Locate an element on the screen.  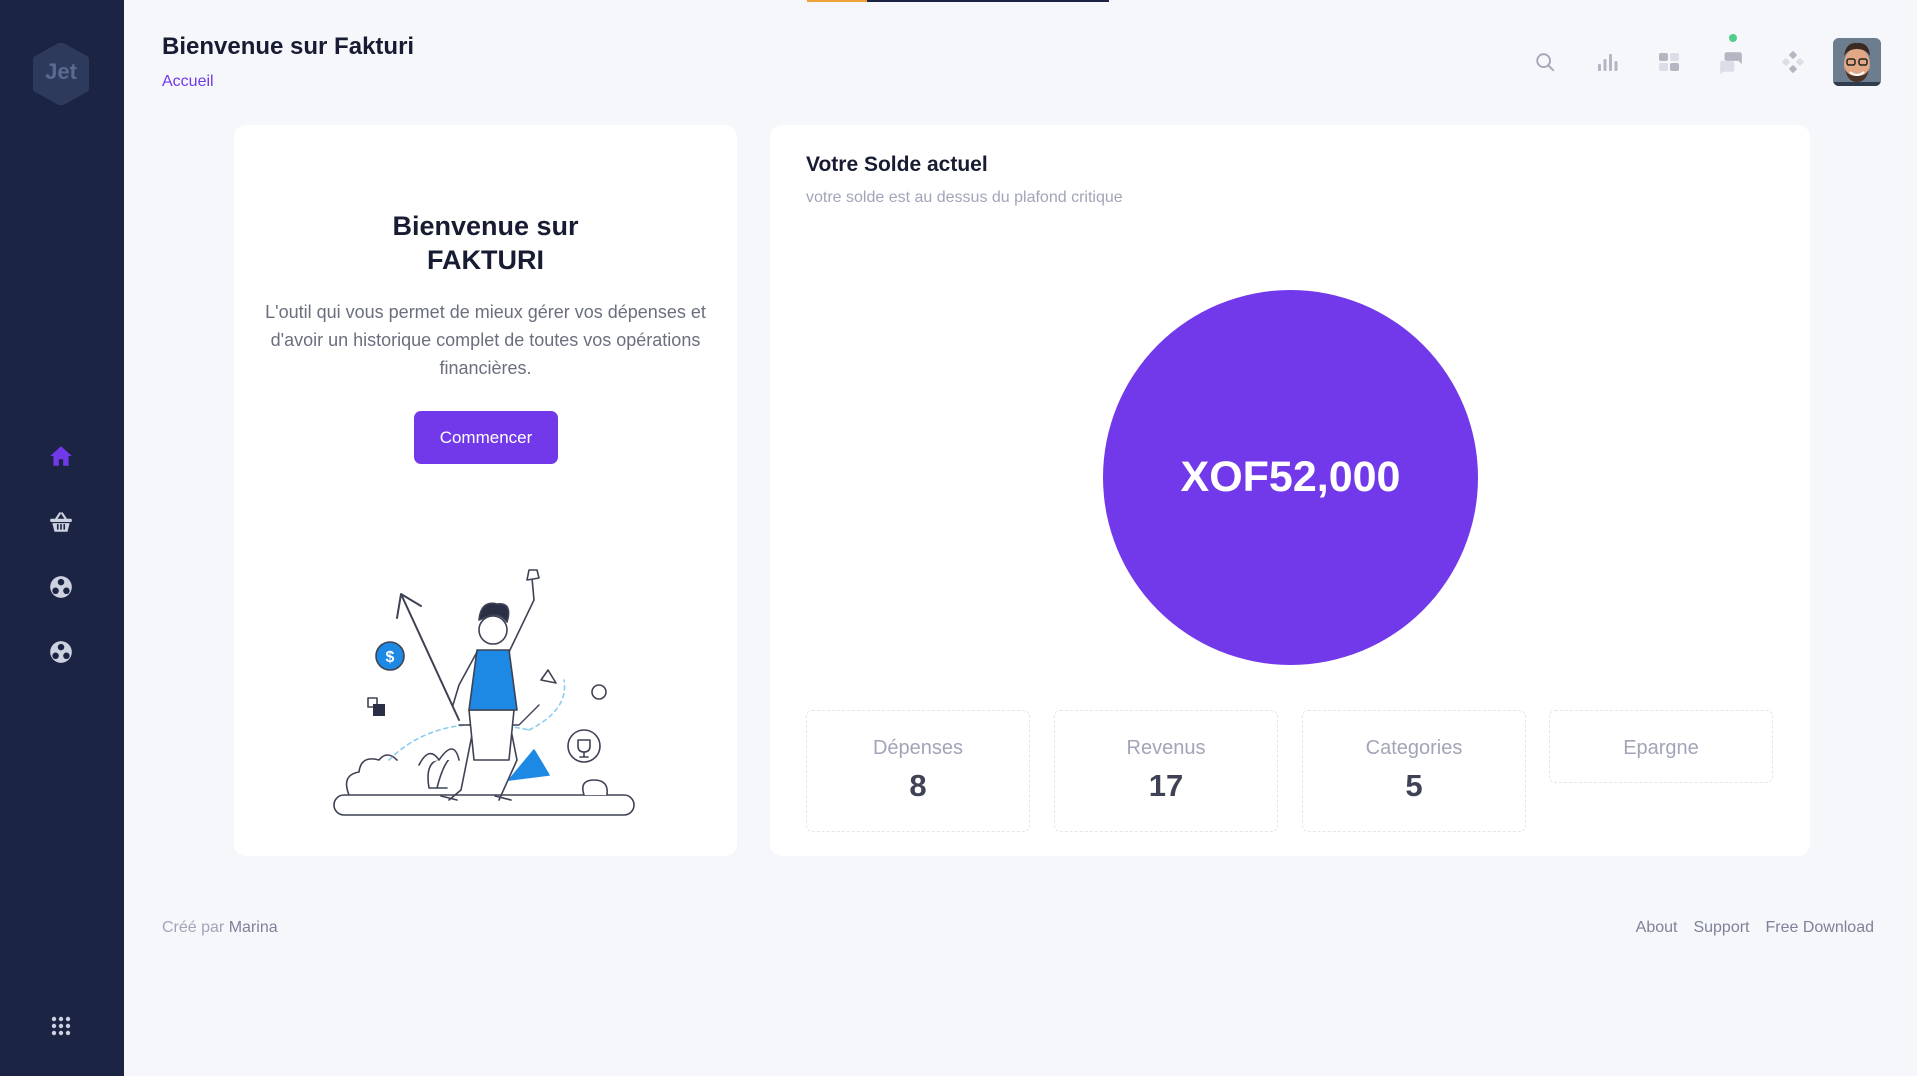
apps-menu-button is located at coordinates (61, 1026).